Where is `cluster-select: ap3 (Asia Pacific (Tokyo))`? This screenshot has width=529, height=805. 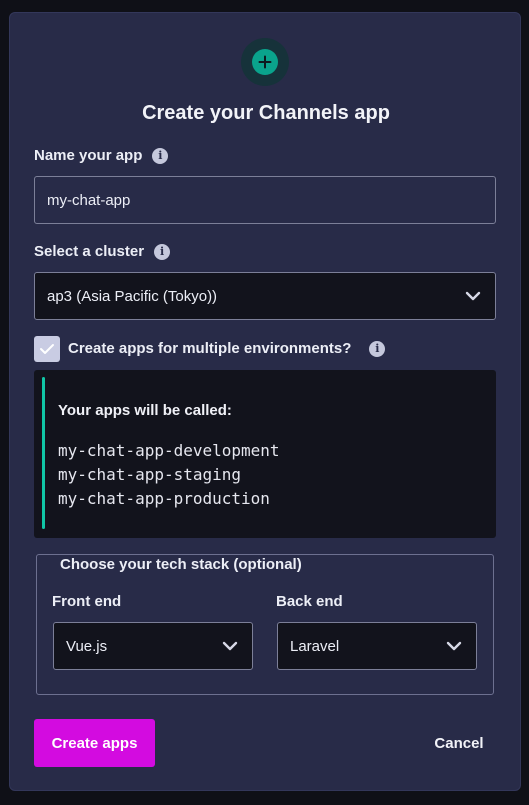
cluster-select: ap3 (Asia Pacific (Tokyo)) is located at coordinates (265, 296).